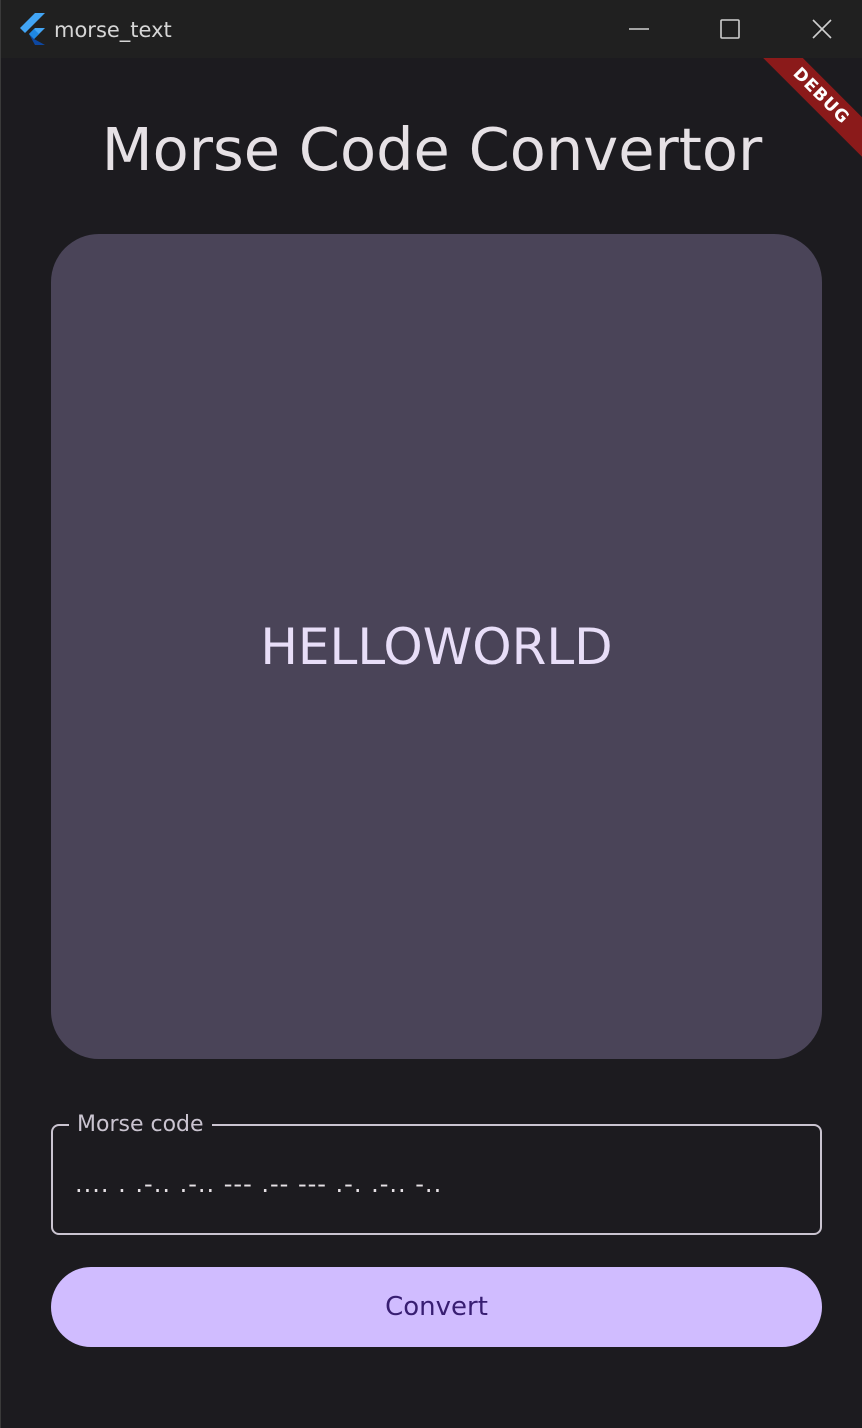 The width and height of the screenshot is (862, 1428). I want to click on title-bar: morse_text, so click(431, 29).